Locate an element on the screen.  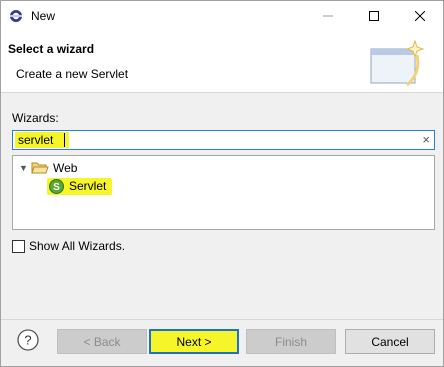
page-description: Create a new Servlet is located at coordinates (72, 74).